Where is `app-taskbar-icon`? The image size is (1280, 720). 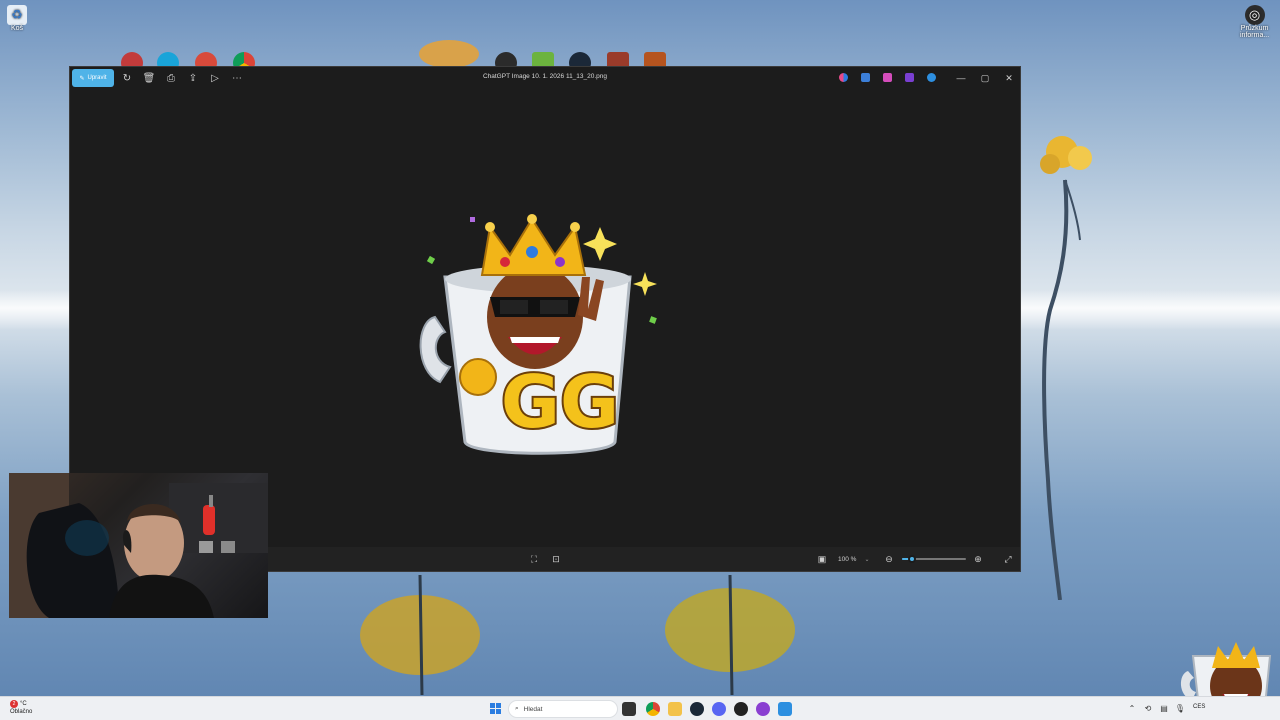
app-taskbar-icon is located at coordinates (763, 709).